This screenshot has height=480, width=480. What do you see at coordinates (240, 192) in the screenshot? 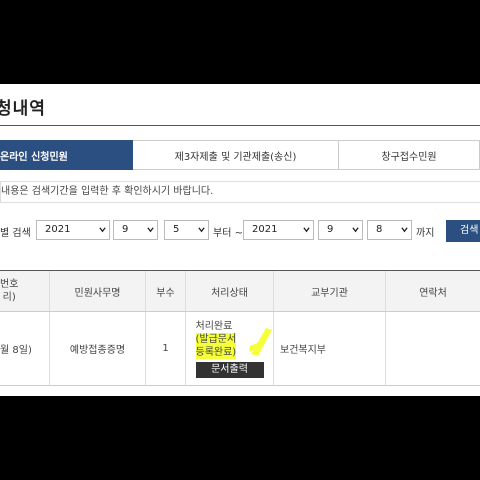
I see `search-notice: 내용은 검색기간을 입력한 후 확인하시기 바랍니다.` at bounding box center [240, 192].